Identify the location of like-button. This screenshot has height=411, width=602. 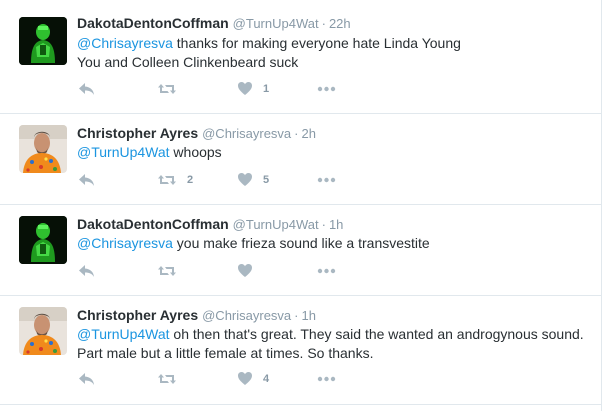
(245, 271).